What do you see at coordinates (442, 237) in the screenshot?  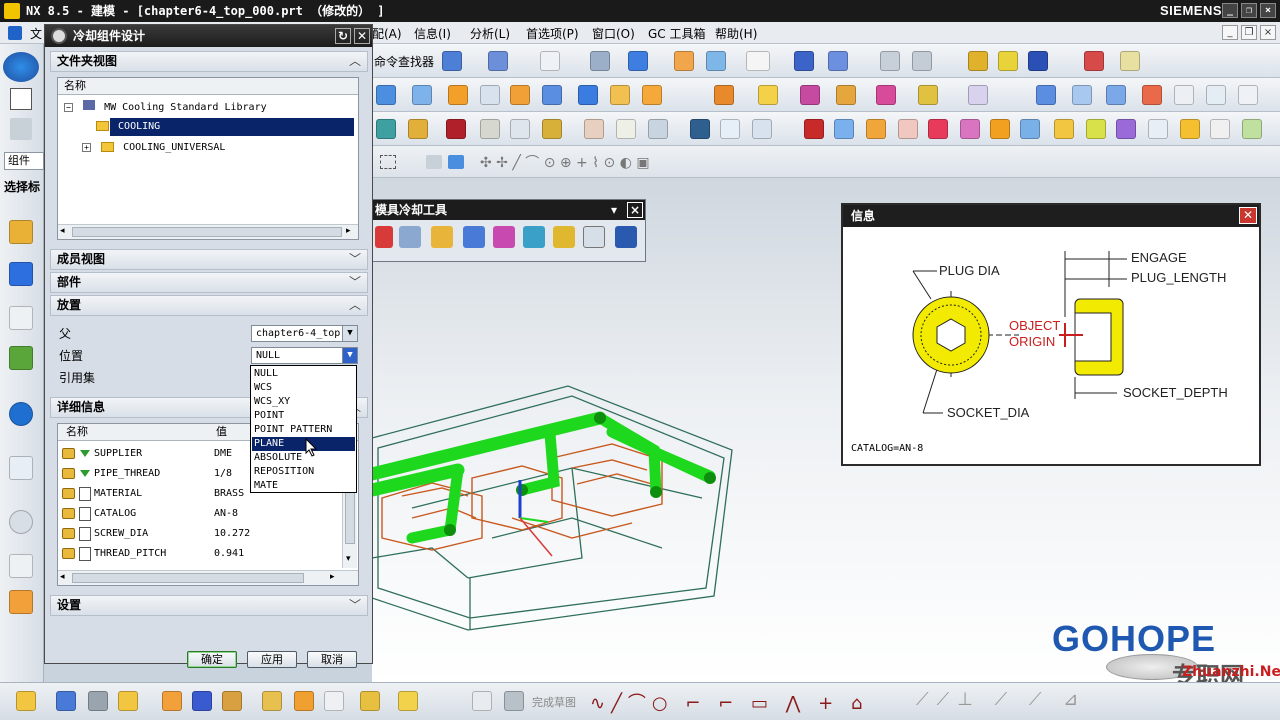 I see `define-channel-icon` at bounding box center [442, 237].